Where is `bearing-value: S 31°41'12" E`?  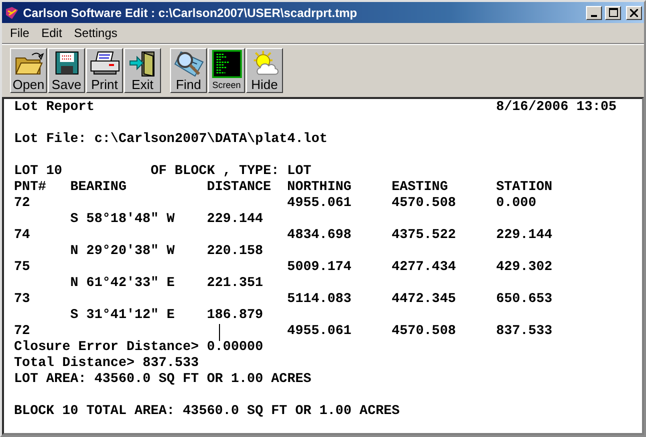 bearing-value: S 31°41'12" E is located at coordinates (123, 316).